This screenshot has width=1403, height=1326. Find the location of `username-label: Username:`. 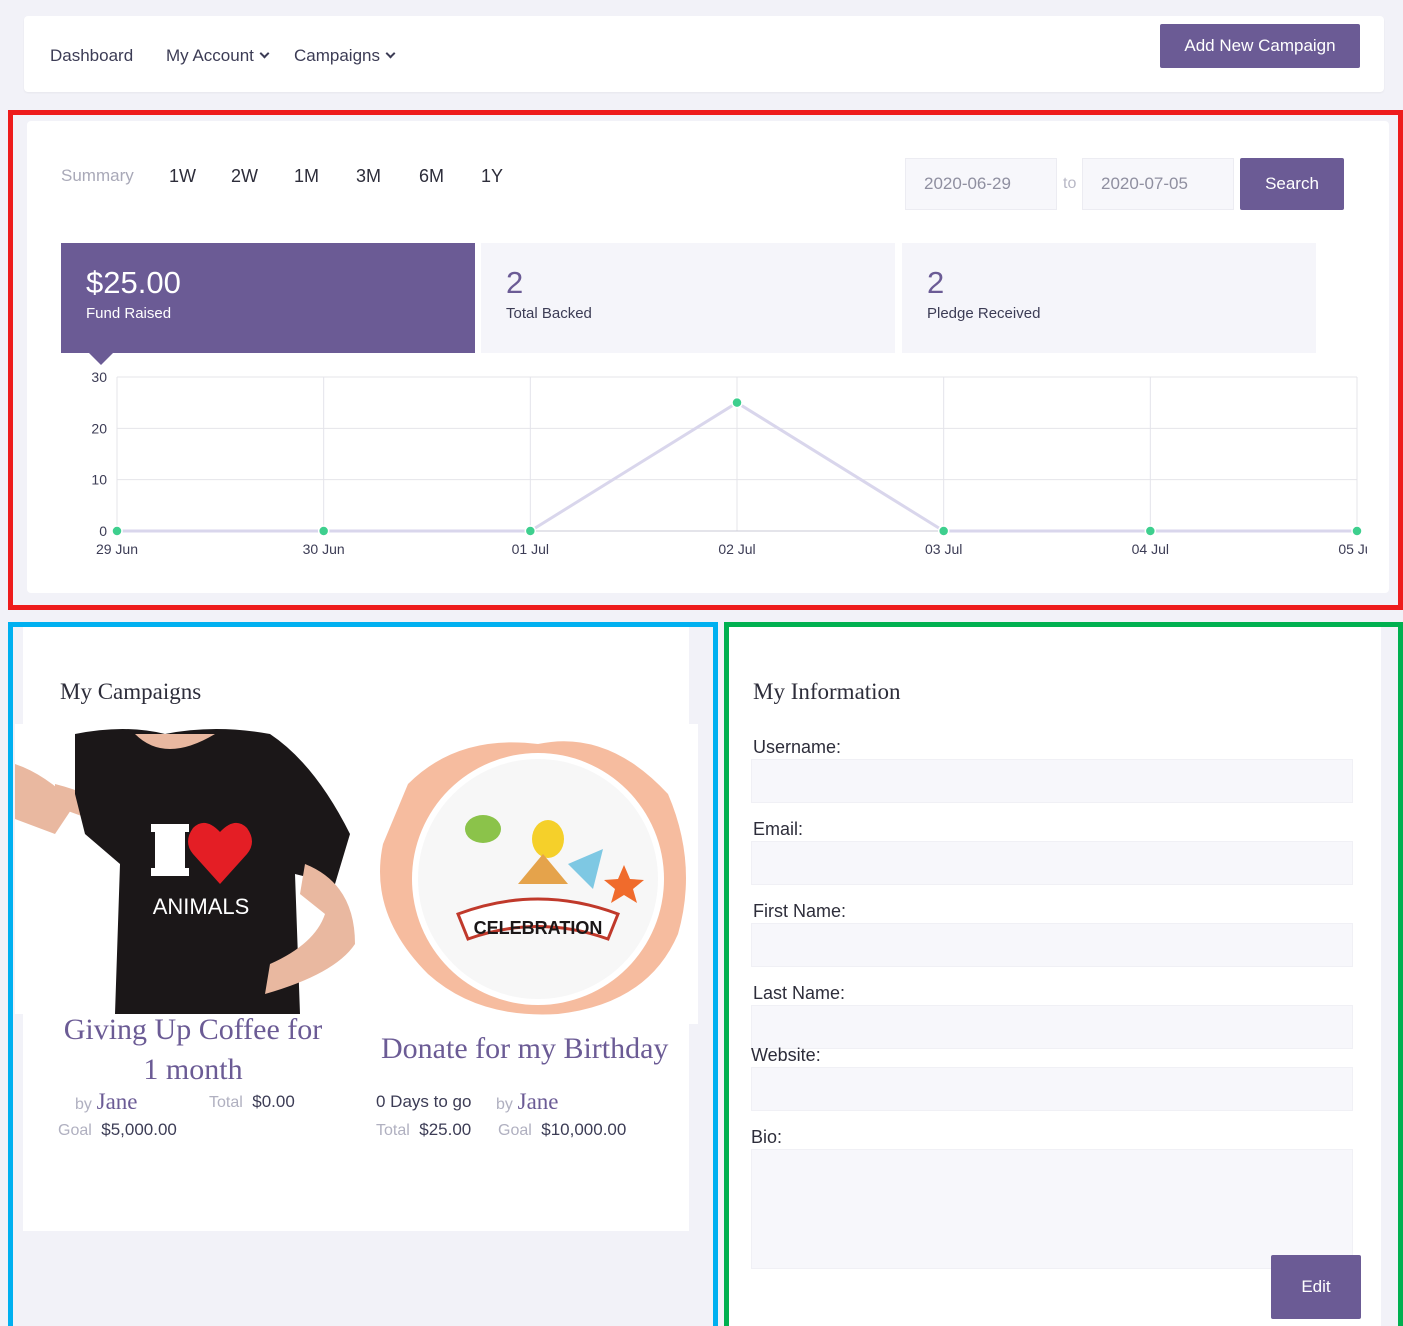

username-label: Username: is located at coordinates (797, 747).